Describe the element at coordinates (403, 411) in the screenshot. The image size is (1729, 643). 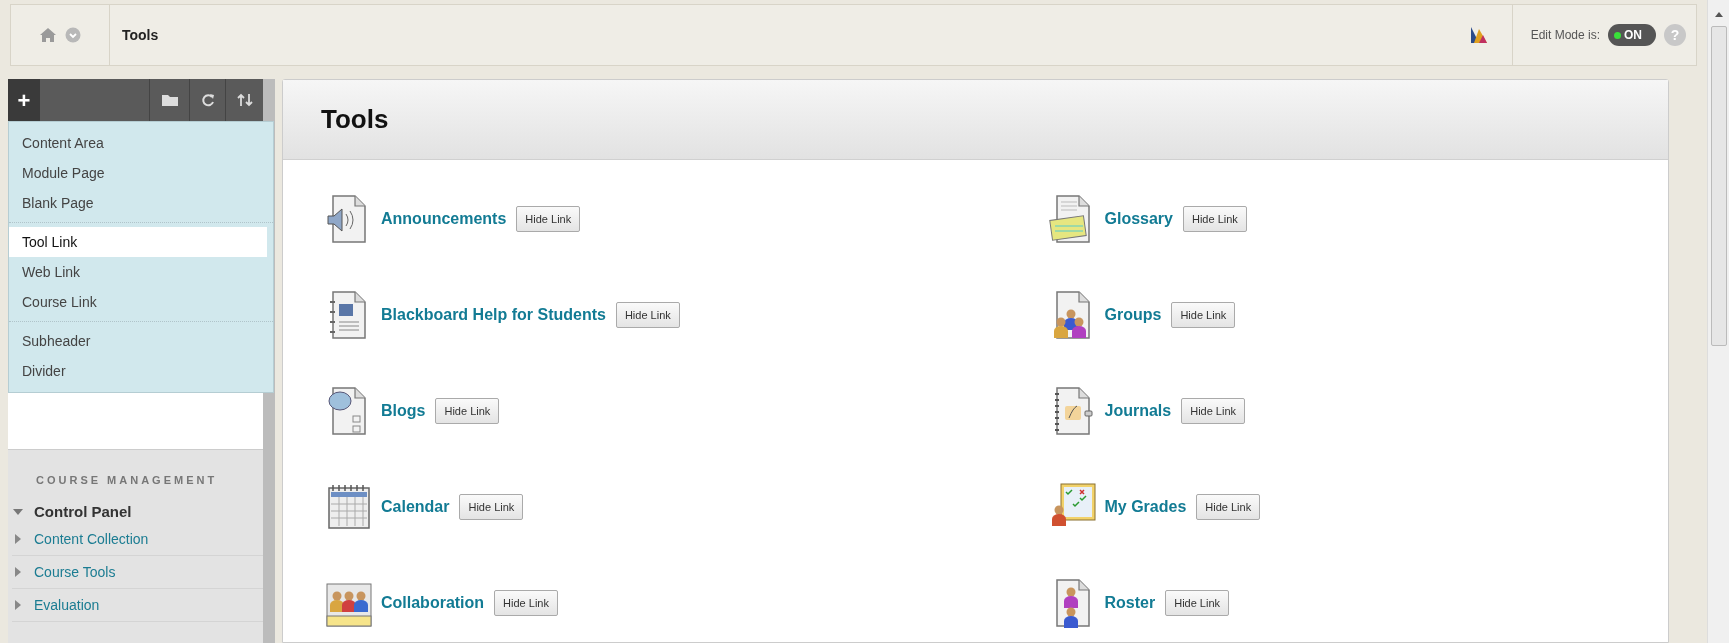
I see `tool-link: Blogs` at that location.